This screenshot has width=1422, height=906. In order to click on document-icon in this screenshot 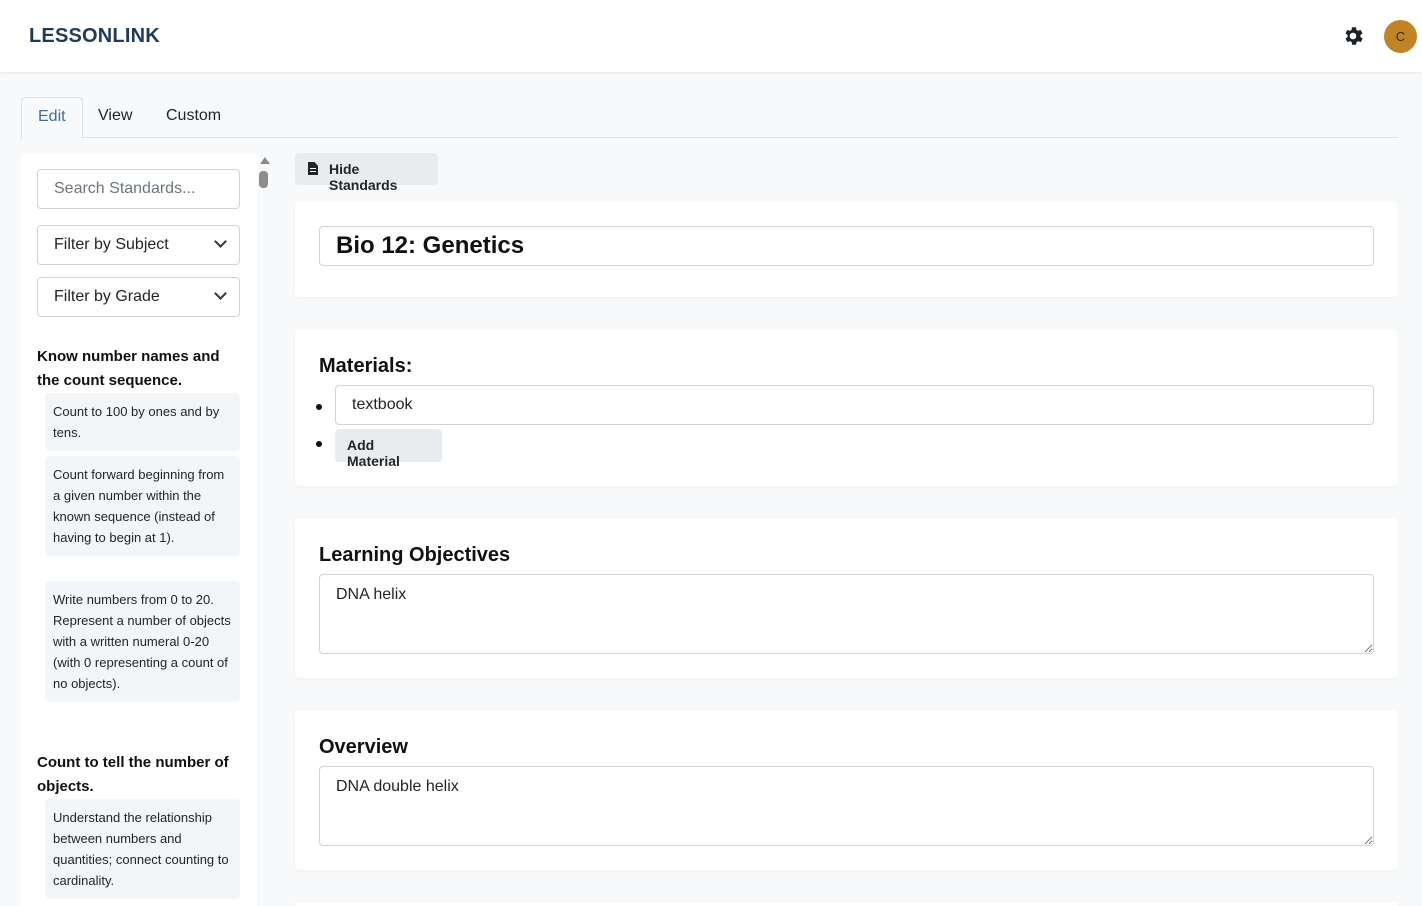, I will do `click(313, 168)`.